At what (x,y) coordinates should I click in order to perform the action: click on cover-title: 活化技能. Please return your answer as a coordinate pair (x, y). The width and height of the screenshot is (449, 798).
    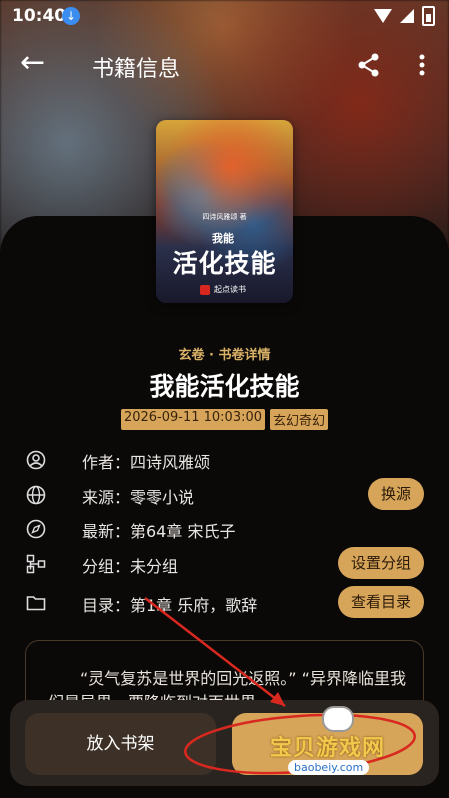
    Looking at the image, I should click on (224, 263).